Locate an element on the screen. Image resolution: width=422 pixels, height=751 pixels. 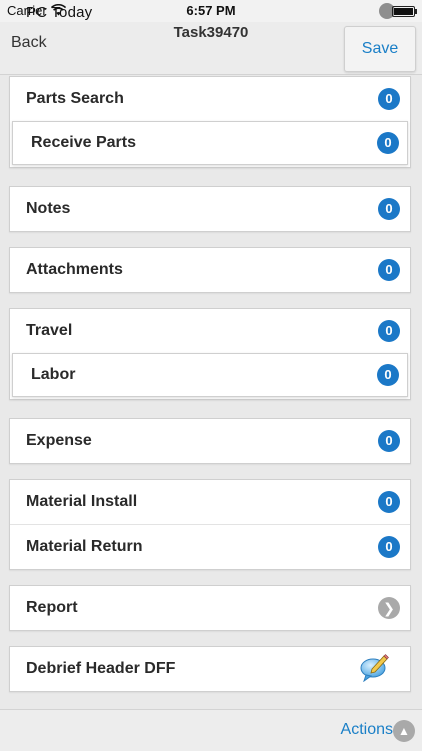
expense-label: Expense is located at coordinates (59, 440).